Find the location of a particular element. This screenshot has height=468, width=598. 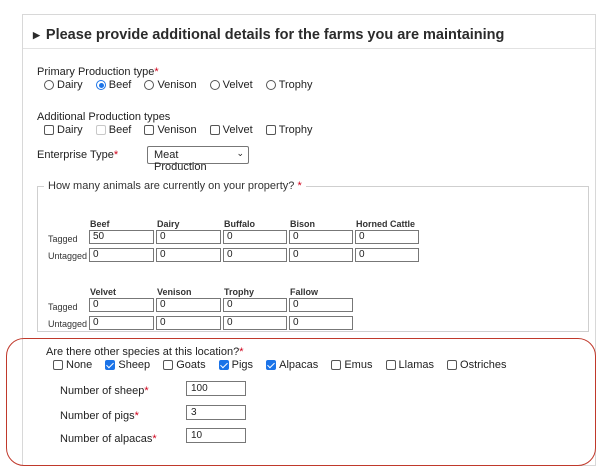

col-header-fallow: Fallow is located at coordinates (304, 292).